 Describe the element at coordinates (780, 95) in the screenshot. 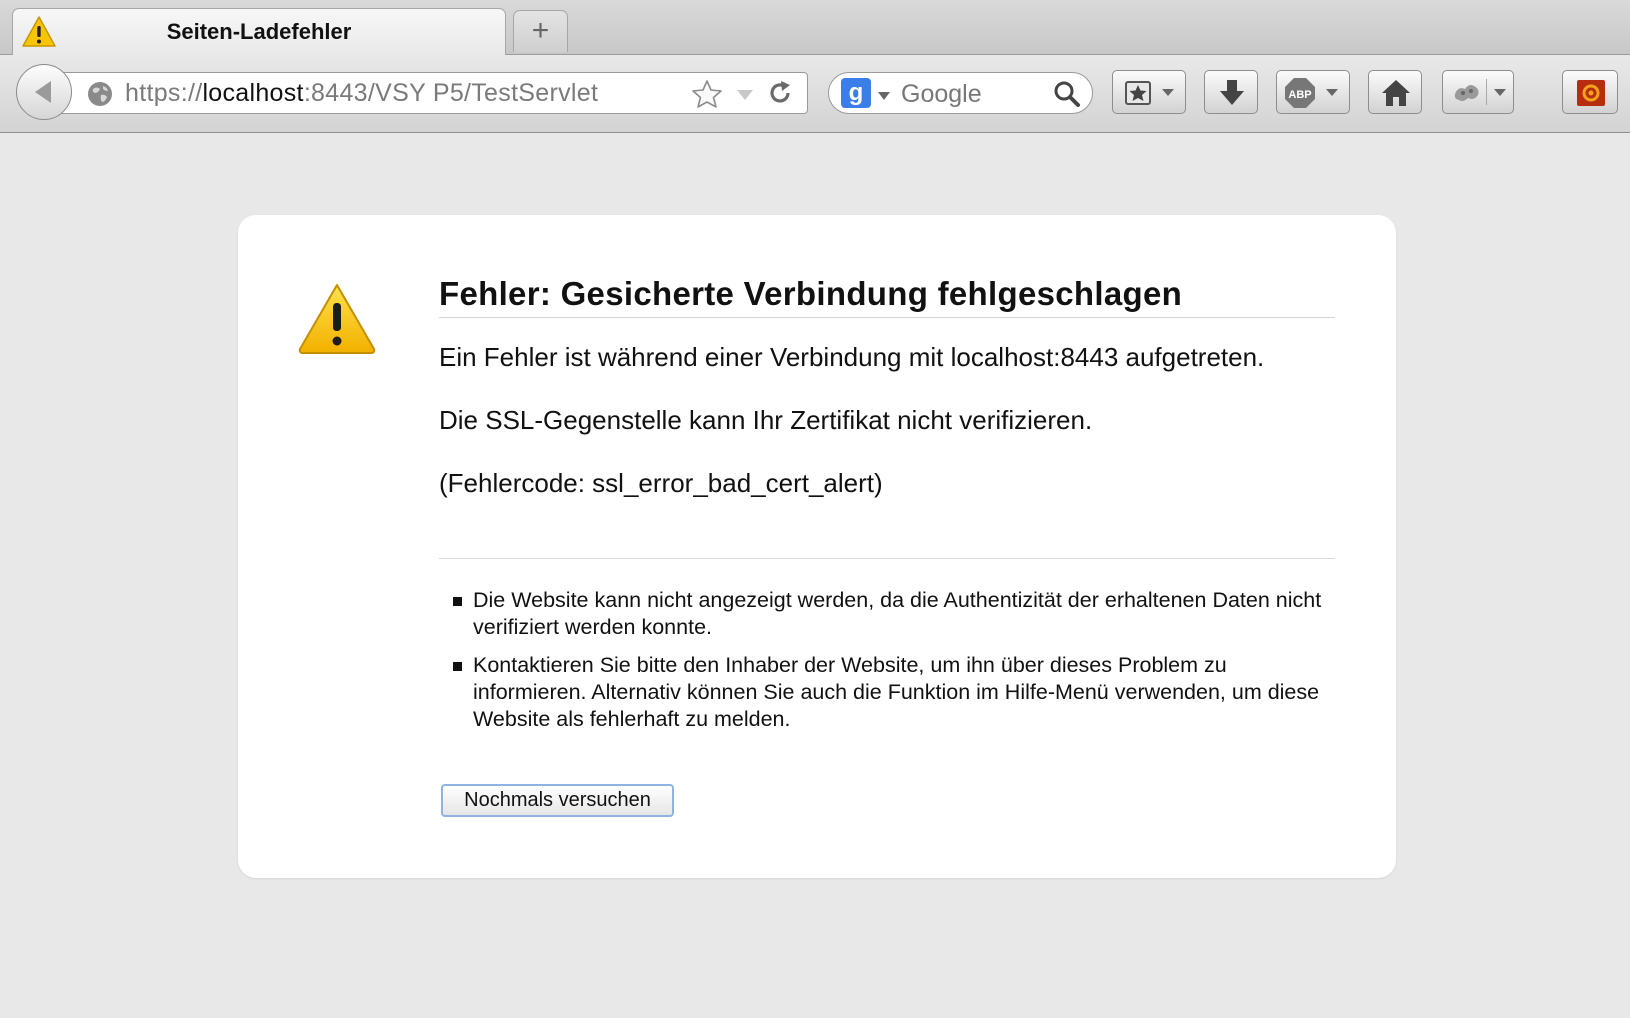

I see `reload-icon` at that location.